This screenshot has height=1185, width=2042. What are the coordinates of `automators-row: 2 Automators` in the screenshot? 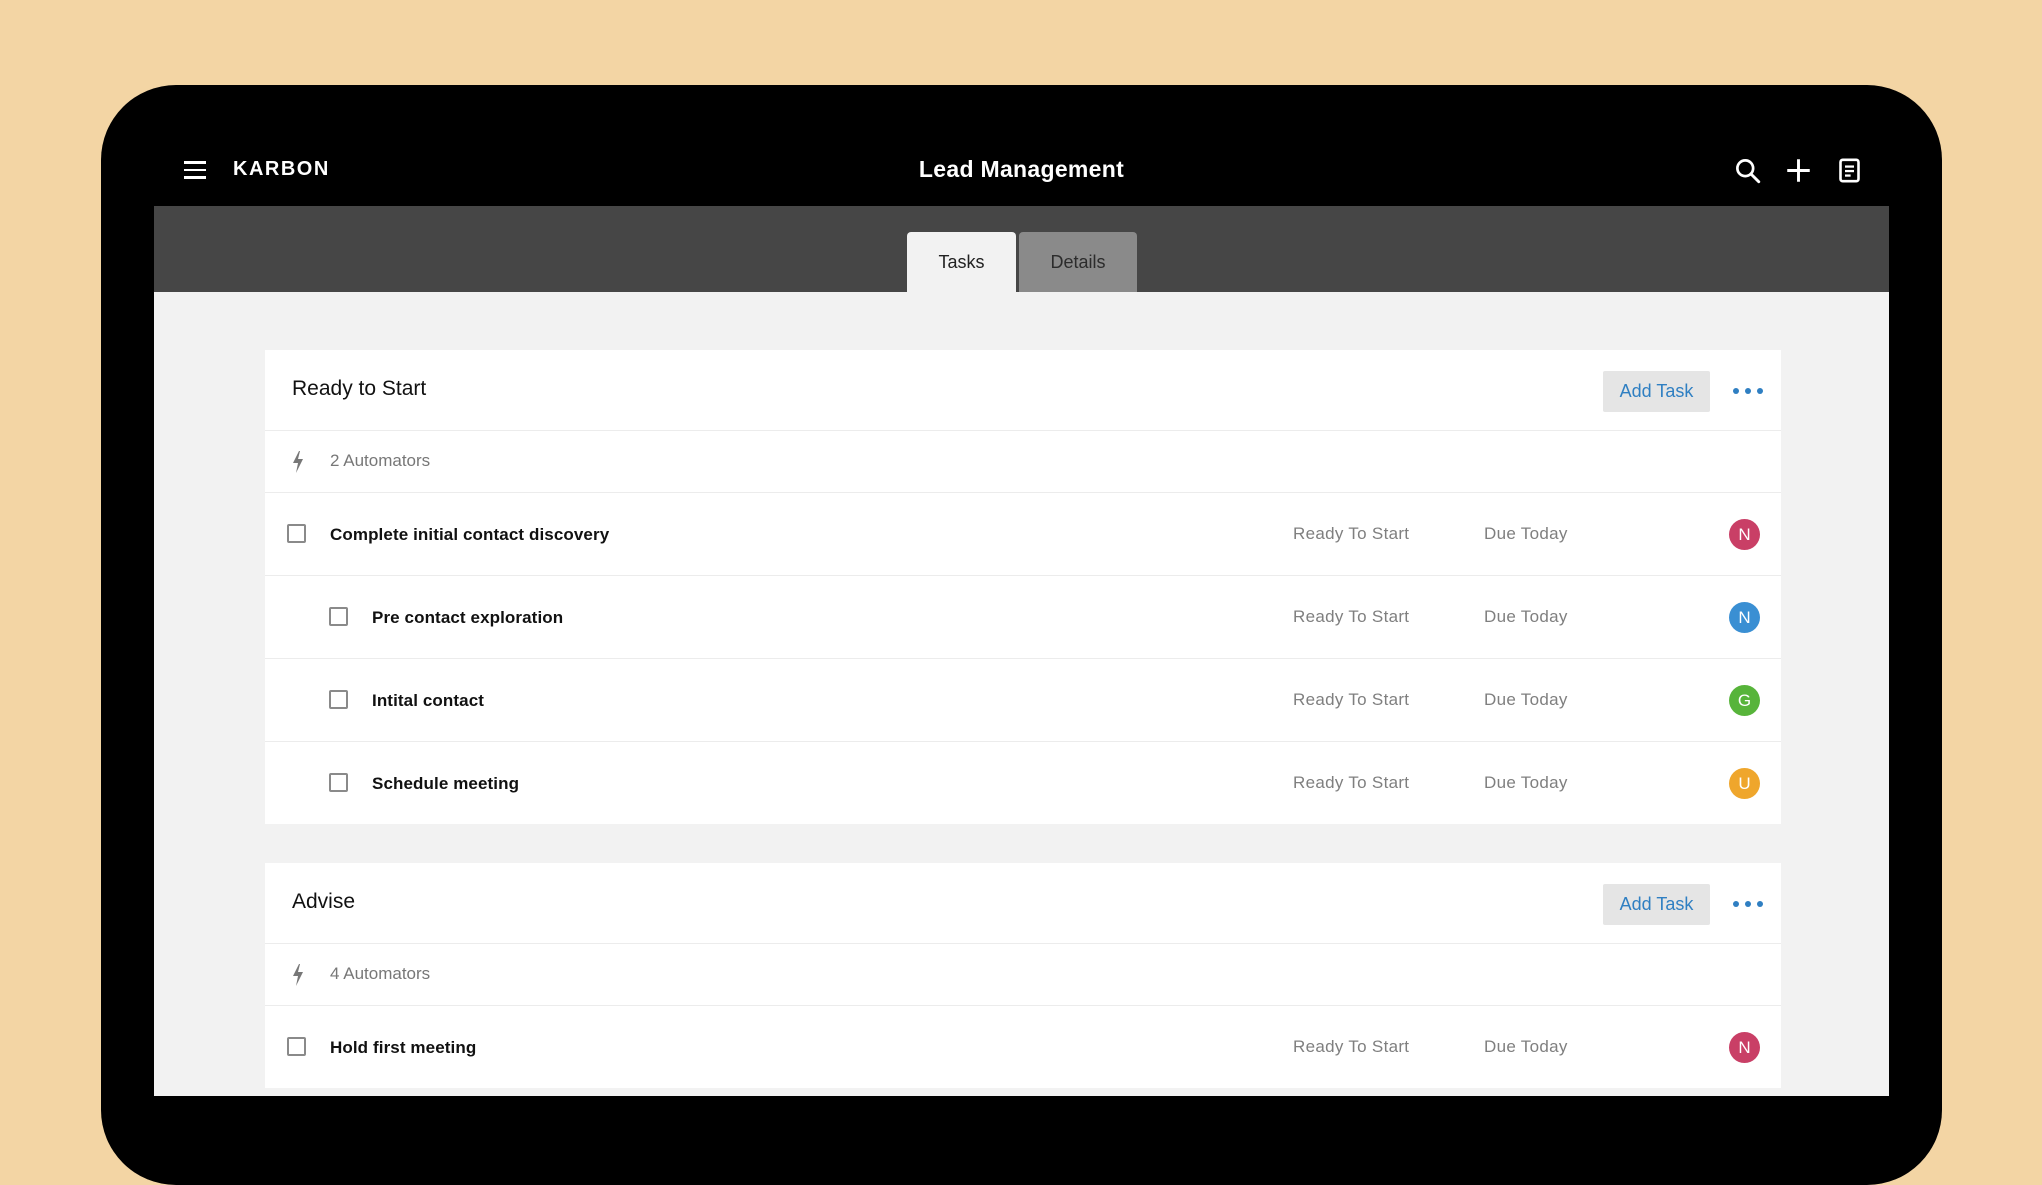 It's located at (1023, 462).